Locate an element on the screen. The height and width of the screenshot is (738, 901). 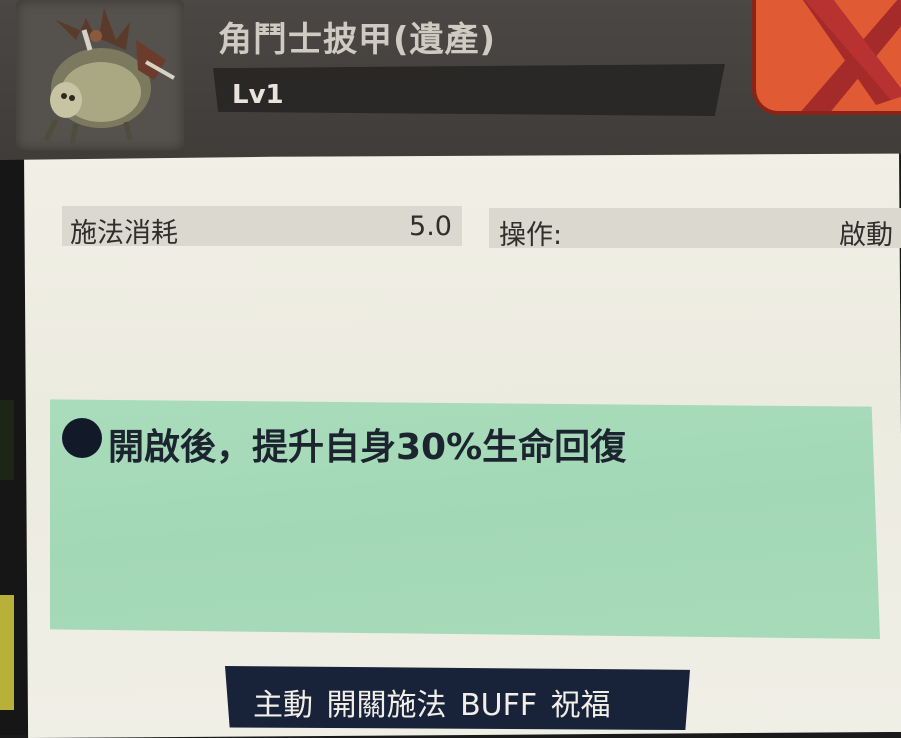
description-text: 開啟後，提升自身30%生命回復 is located at coordinates (367, 447).